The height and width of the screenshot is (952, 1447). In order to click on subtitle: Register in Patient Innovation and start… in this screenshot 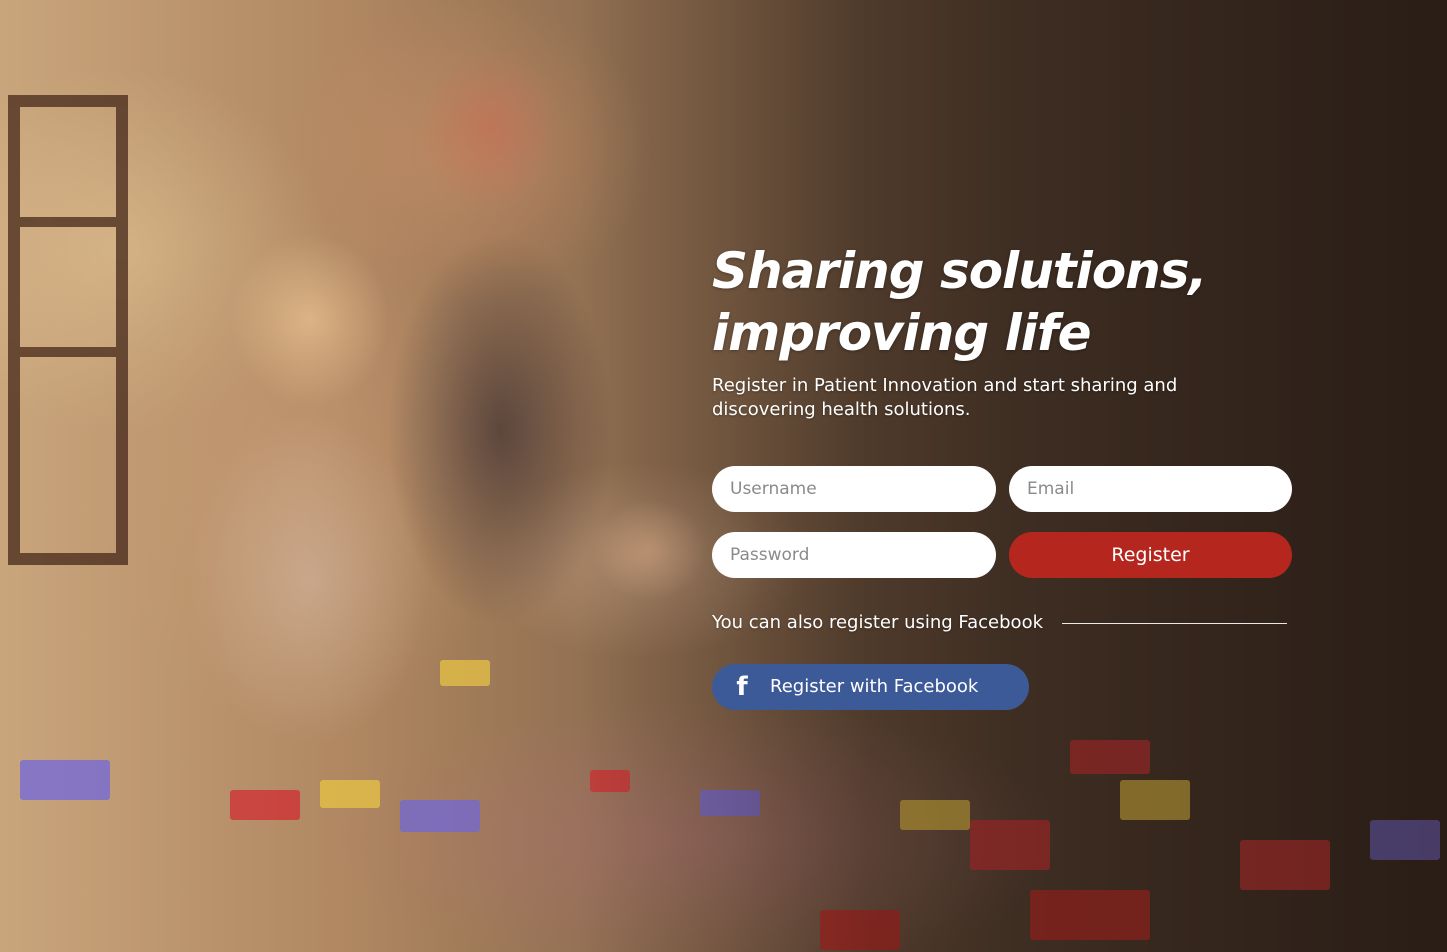, I will do `click(945, 397)`.